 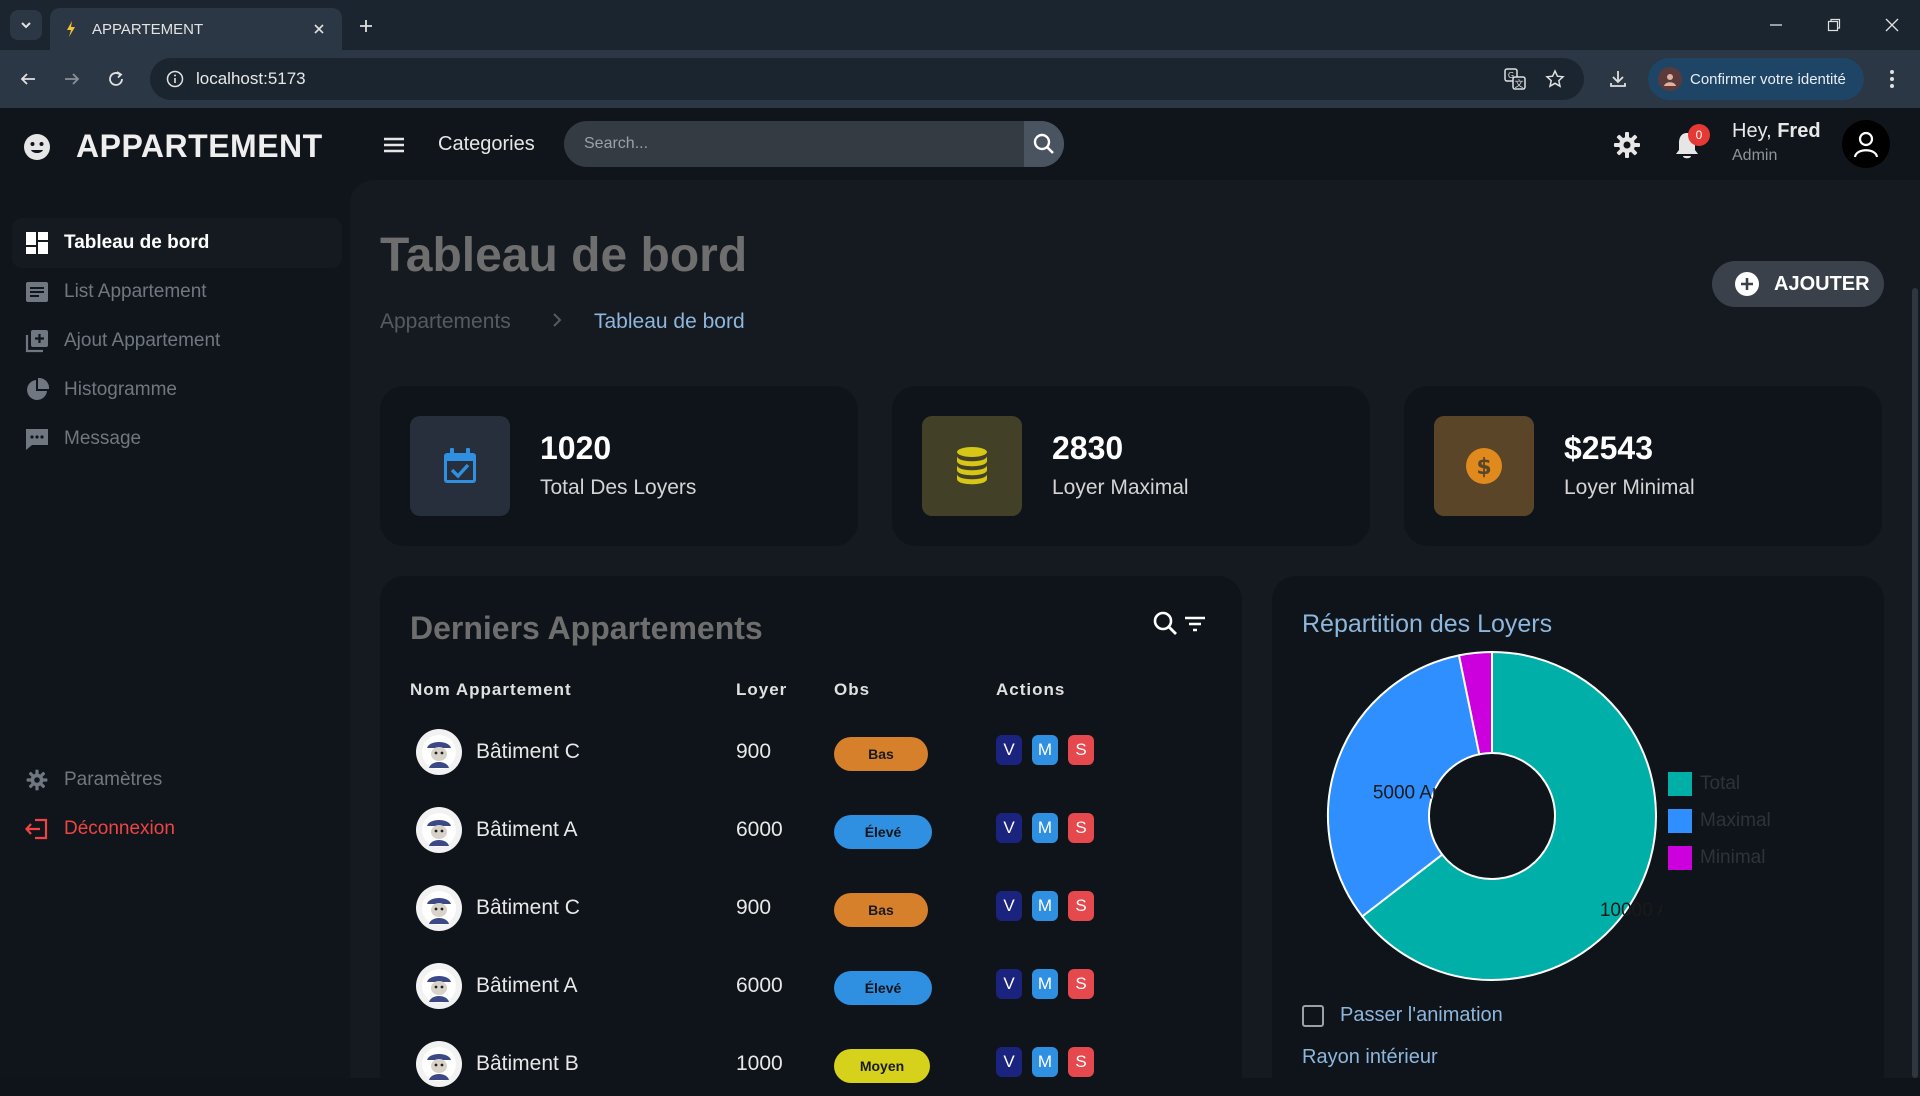 What do you see at coordinates (1822, 283) in the screenshot?
I see `add-button-label: AJOUTER` at bounding box center [1822, 283].